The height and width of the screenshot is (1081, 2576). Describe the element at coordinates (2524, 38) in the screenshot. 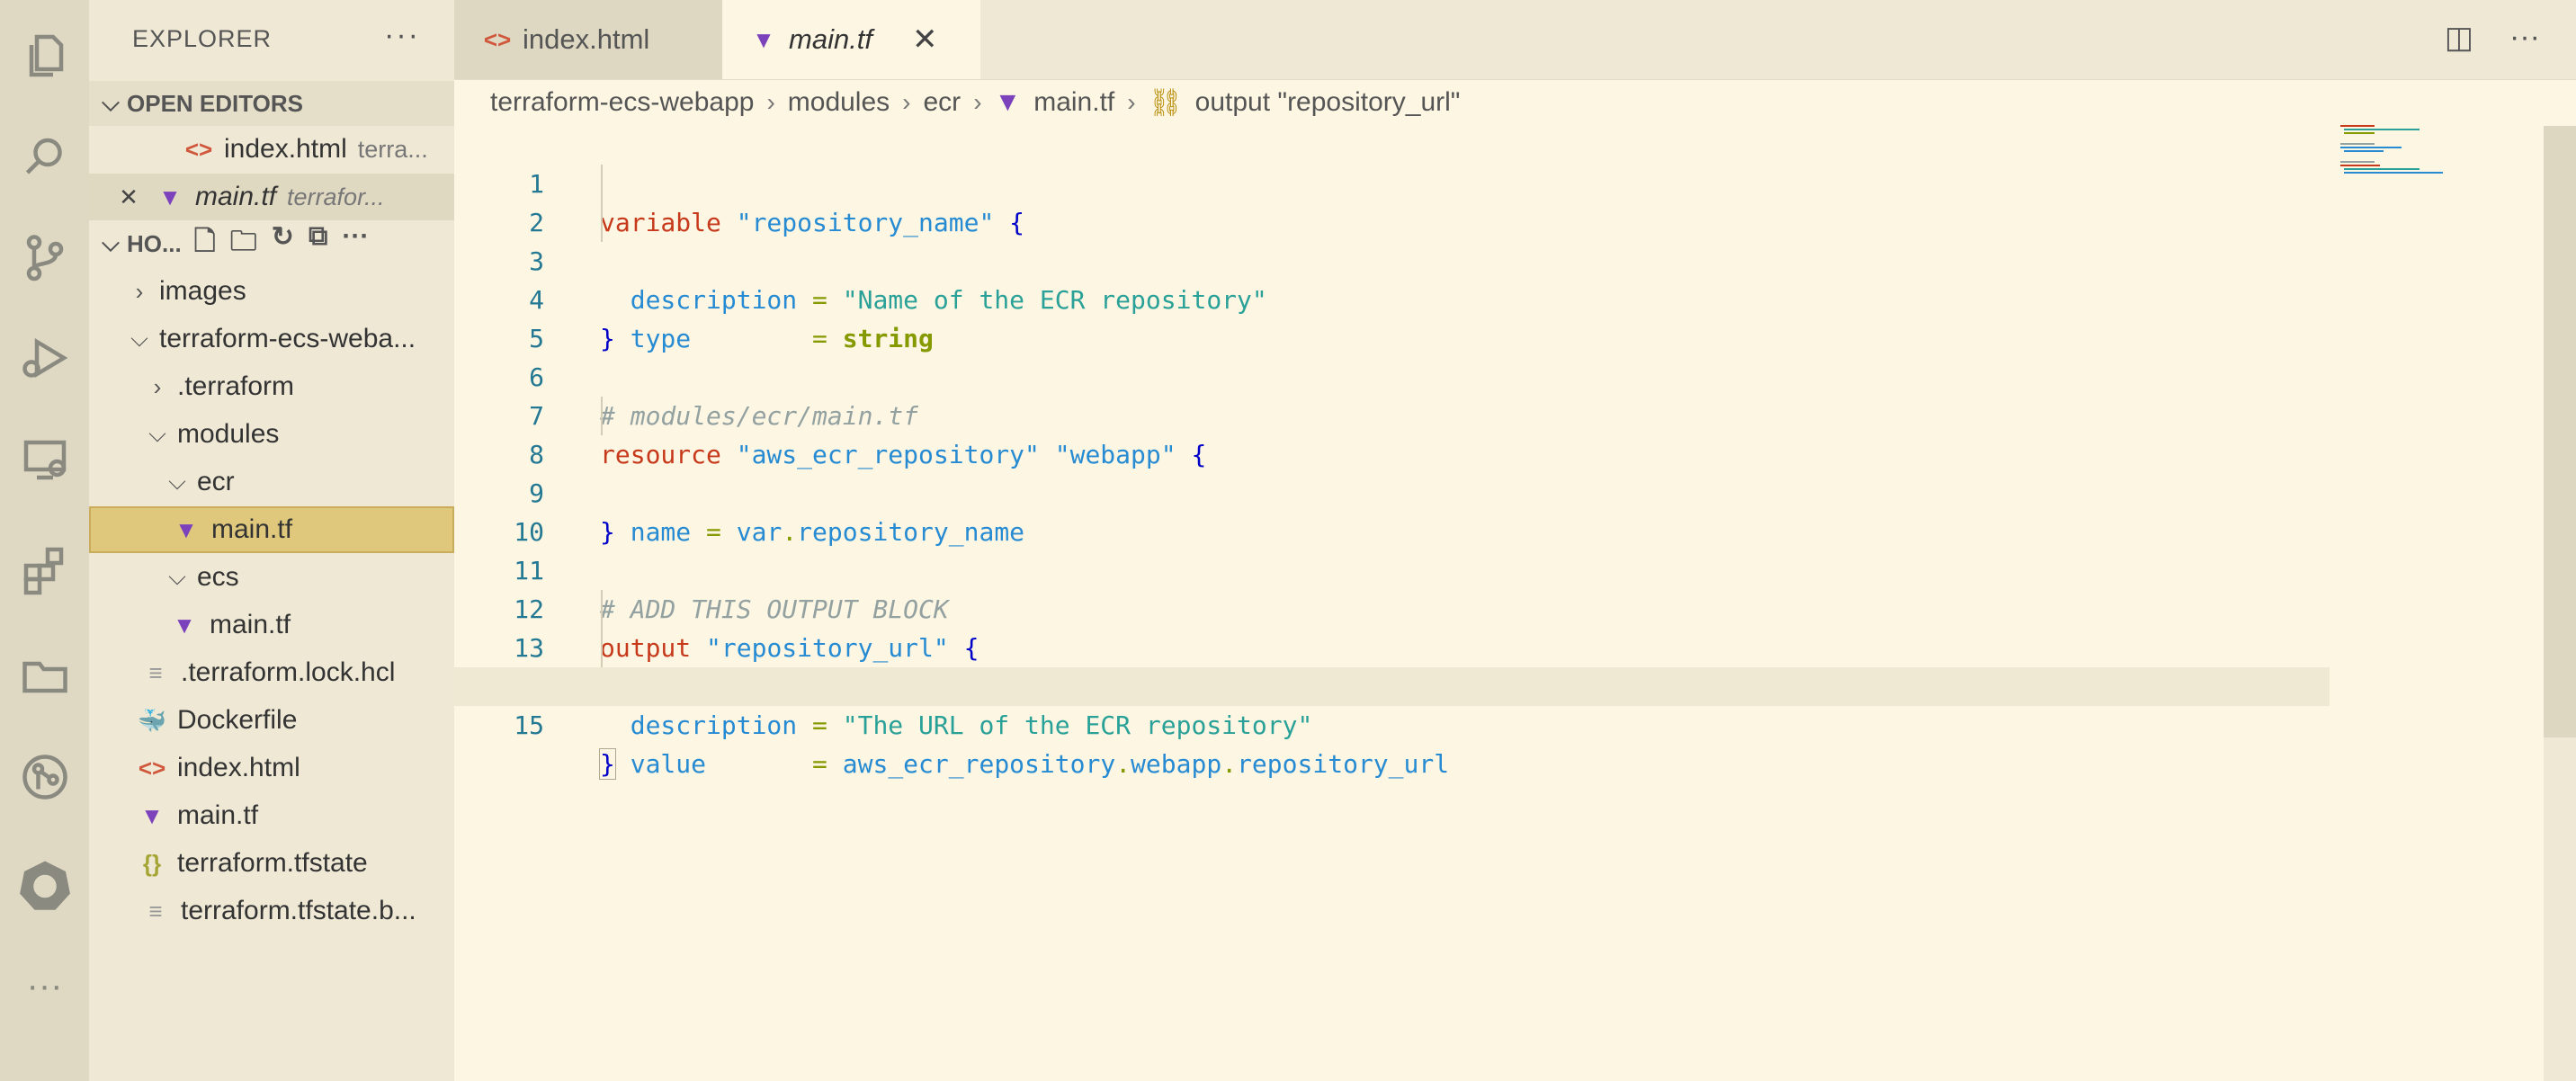

I see `more-actions-icon: ···` at that location.